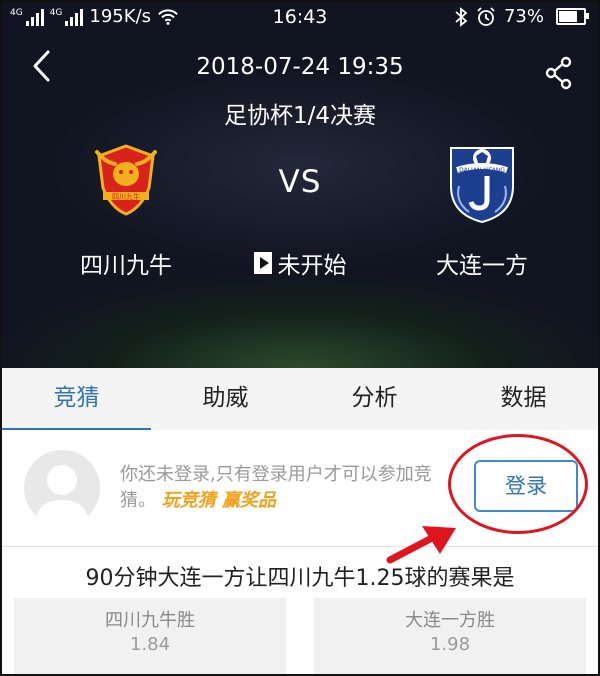  What do you see at coordinates (76, 399) in the screenshot?
I see `tab-guess: 竞猜` at bounding box center [76, 399].